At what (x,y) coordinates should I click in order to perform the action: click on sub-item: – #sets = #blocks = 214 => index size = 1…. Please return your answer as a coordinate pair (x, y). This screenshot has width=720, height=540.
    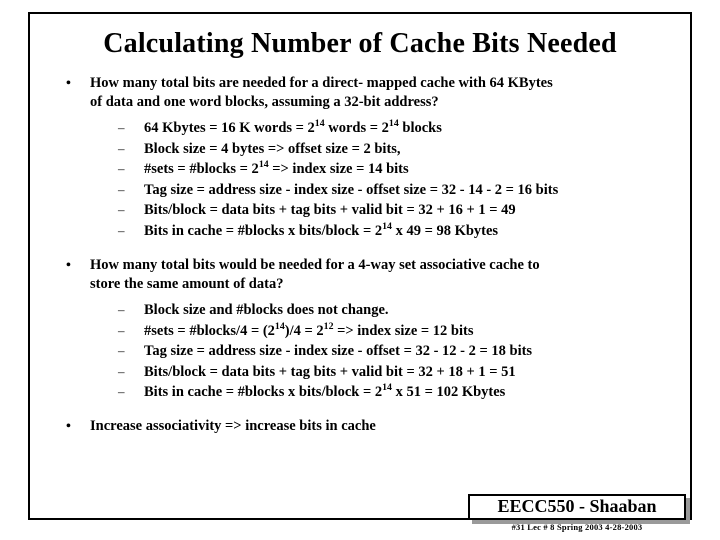
    Looking at the image, I should click on (397, 169).